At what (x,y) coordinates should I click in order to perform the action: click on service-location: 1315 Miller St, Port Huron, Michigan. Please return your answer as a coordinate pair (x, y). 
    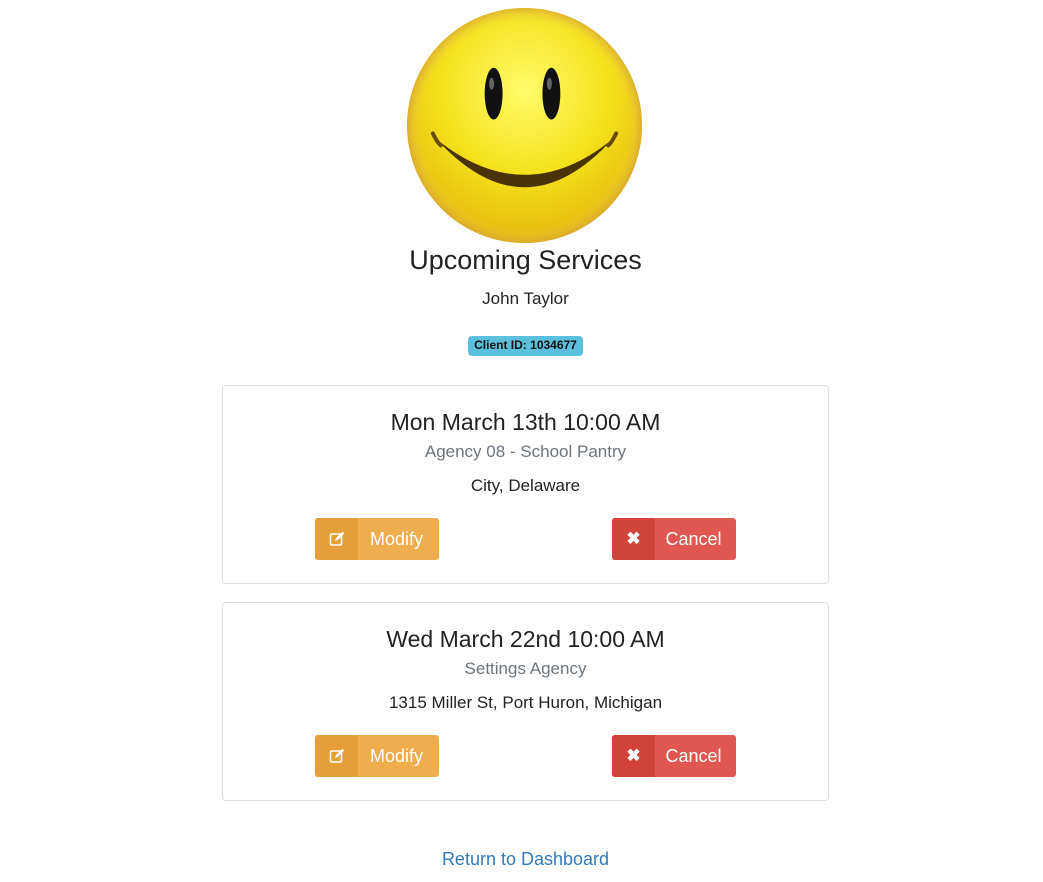
    Looking at the image, I should click on (525, 702).